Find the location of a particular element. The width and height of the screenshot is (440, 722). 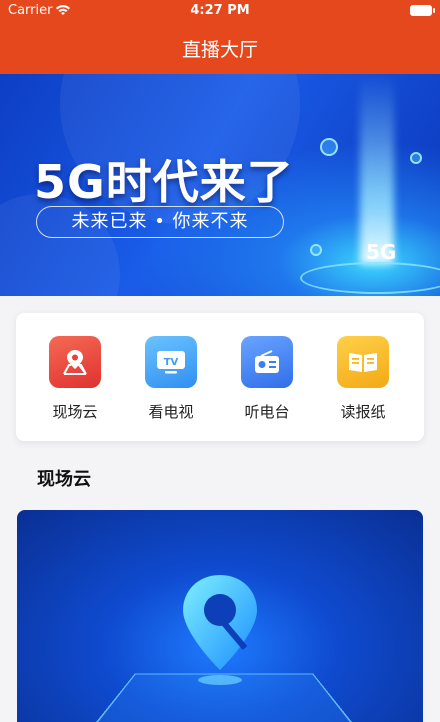

section-title: 现场云 is located at coordinates (64, 479).